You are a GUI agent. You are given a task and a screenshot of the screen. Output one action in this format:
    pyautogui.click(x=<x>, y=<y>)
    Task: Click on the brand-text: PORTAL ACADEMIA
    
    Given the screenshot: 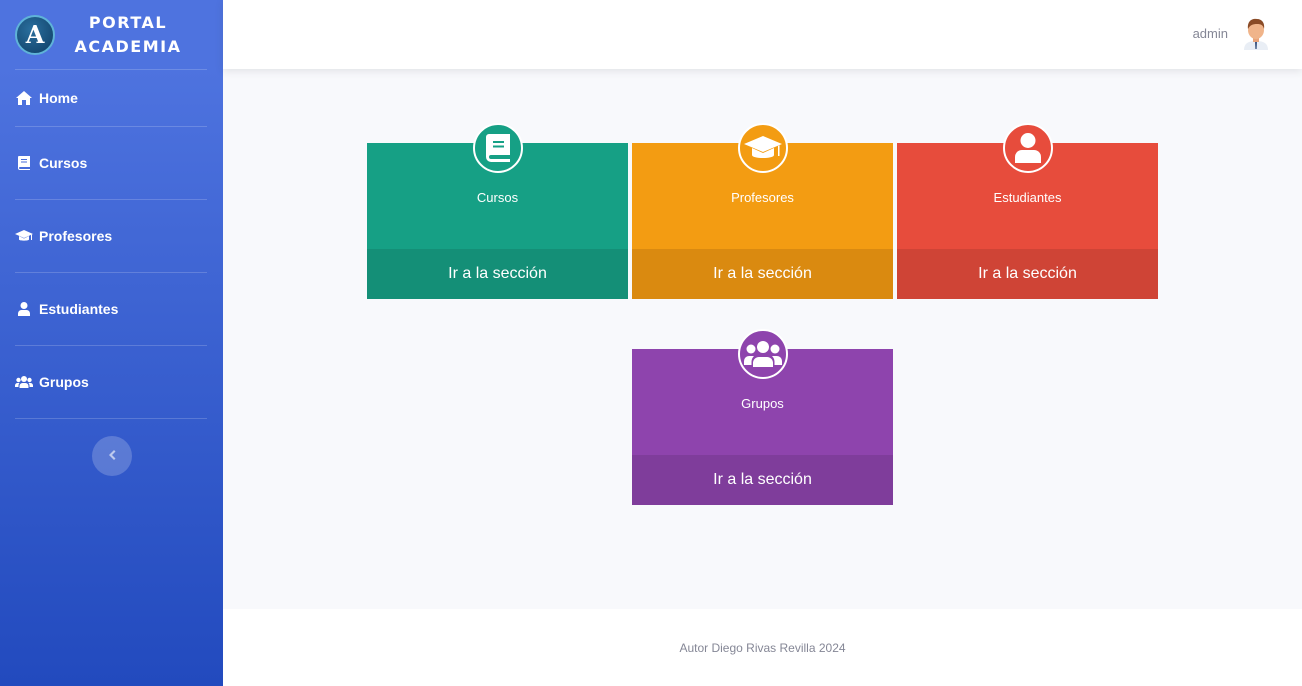 What is the action you would take?
    pyautogui.click(x=128, y=35)
    